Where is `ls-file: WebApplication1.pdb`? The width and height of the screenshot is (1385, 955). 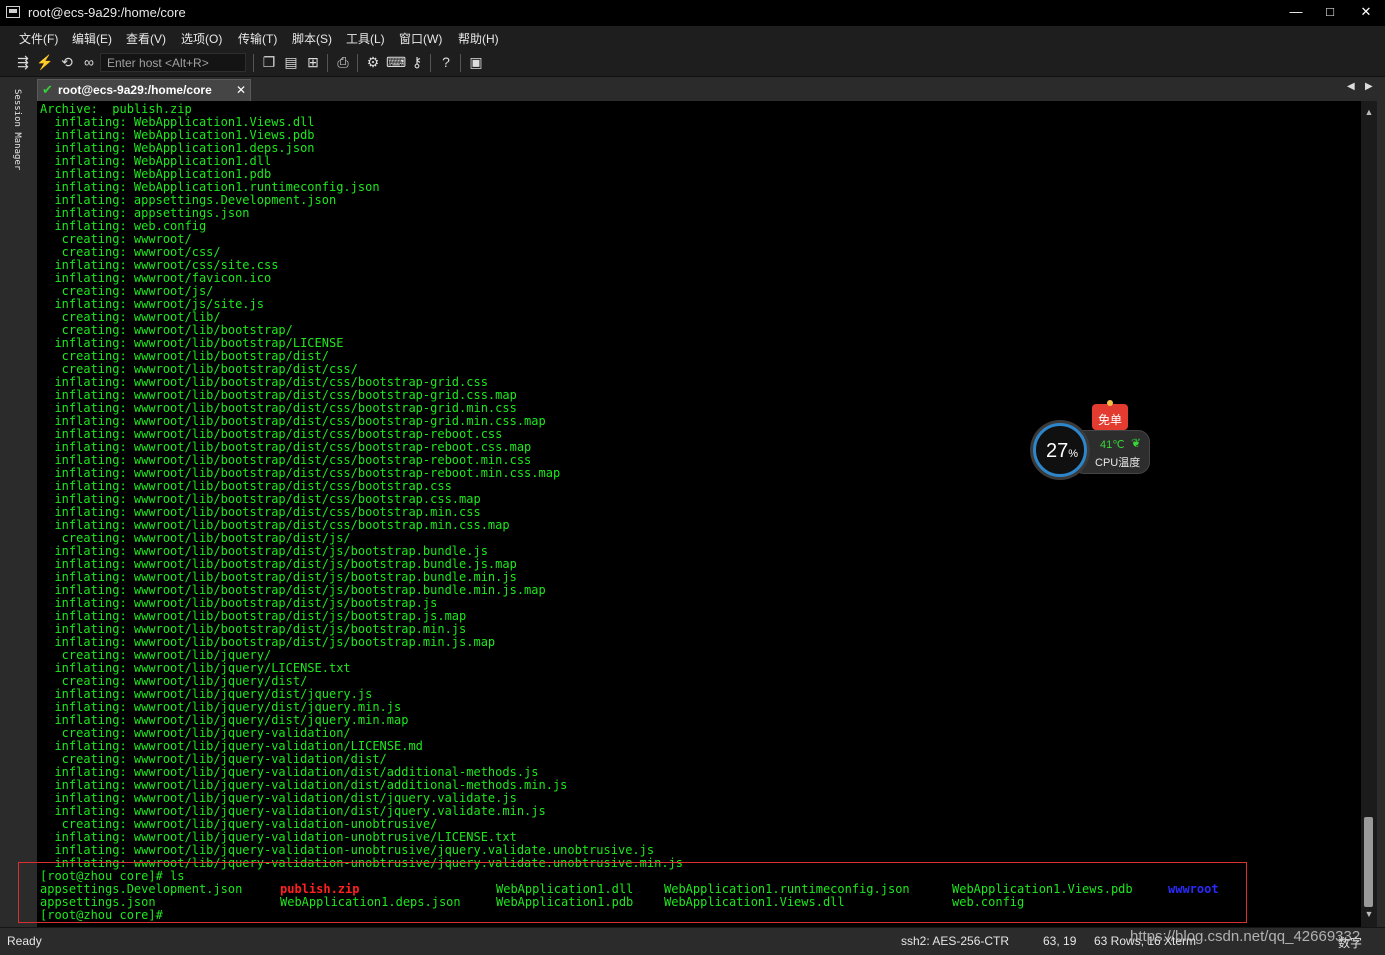 ls-file: WebApplication1.pdb is located at coordinates (565, 902).